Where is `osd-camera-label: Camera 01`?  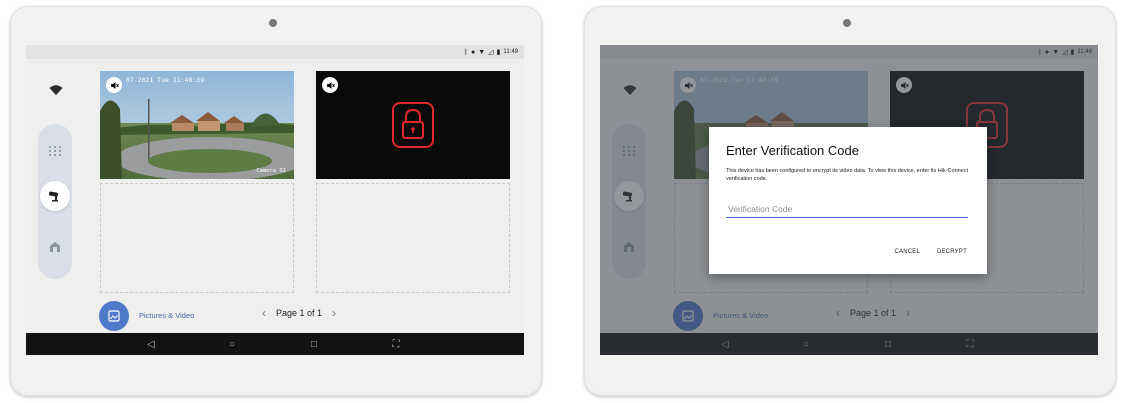 osd-camera-label: Camera 01 is located at coordinates (271, 171).